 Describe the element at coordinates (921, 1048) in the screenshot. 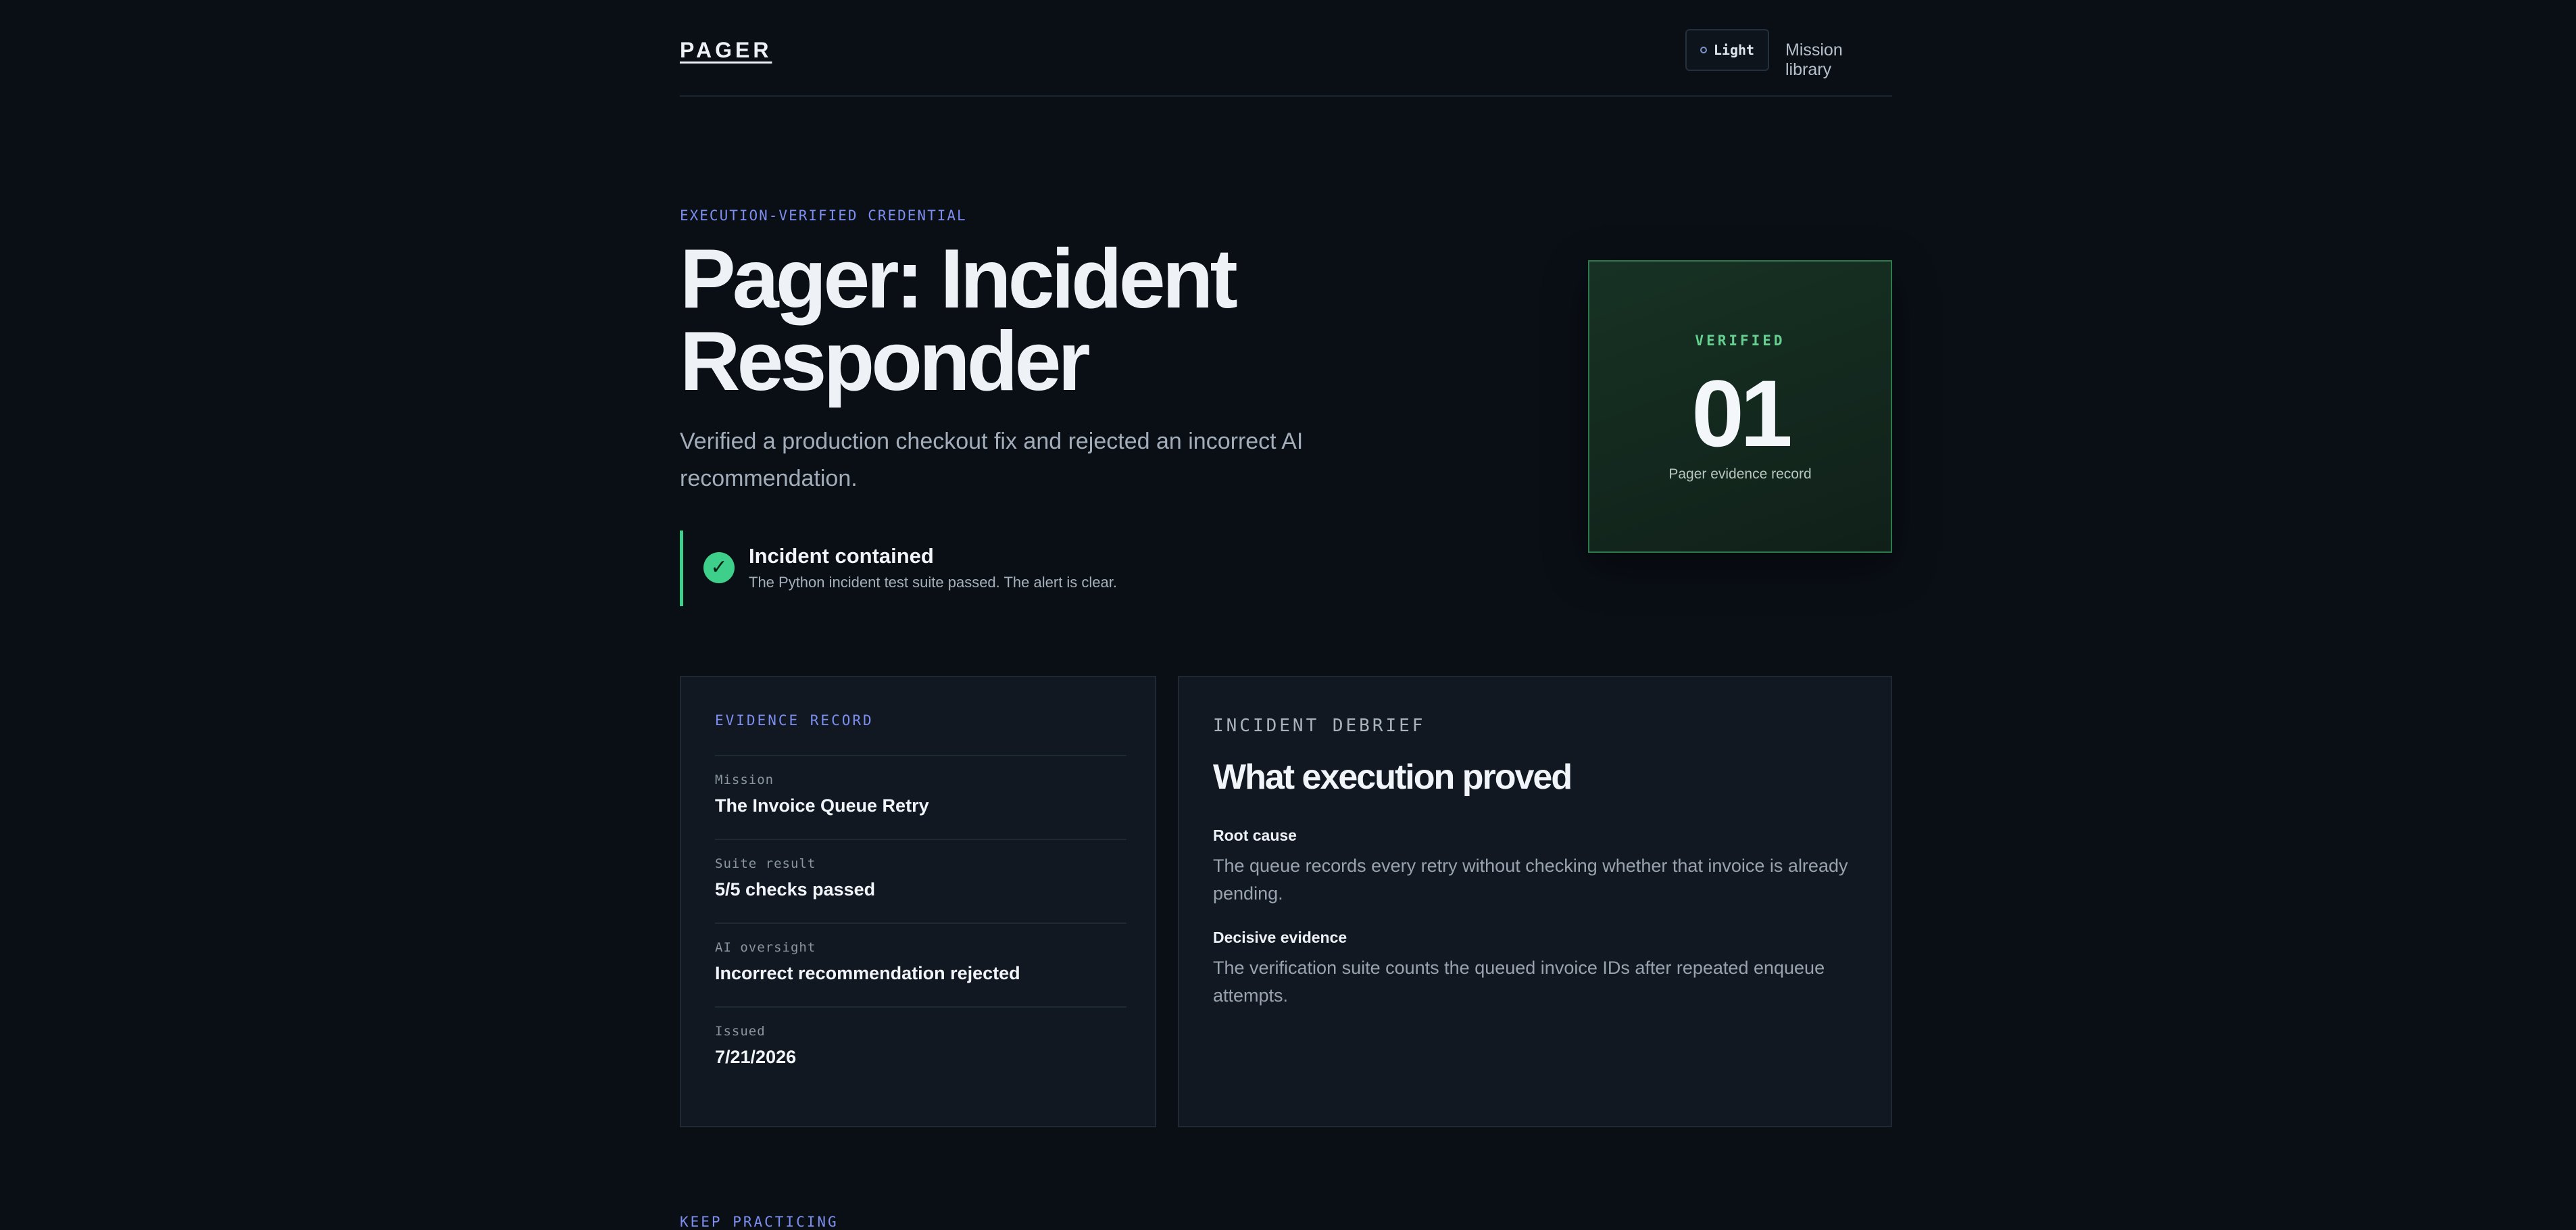

I see `evidence-row-issued: Issued 7/21/2026` at that location.